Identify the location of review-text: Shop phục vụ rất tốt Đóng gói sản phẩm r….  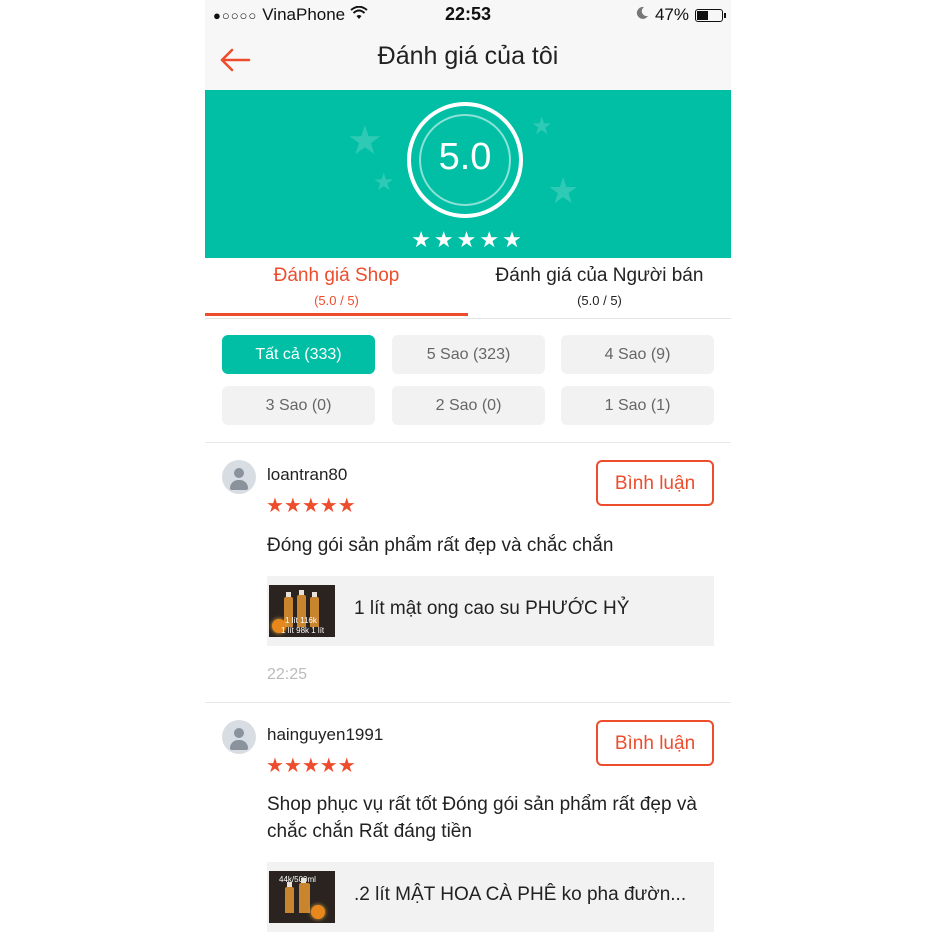
(482, 818).